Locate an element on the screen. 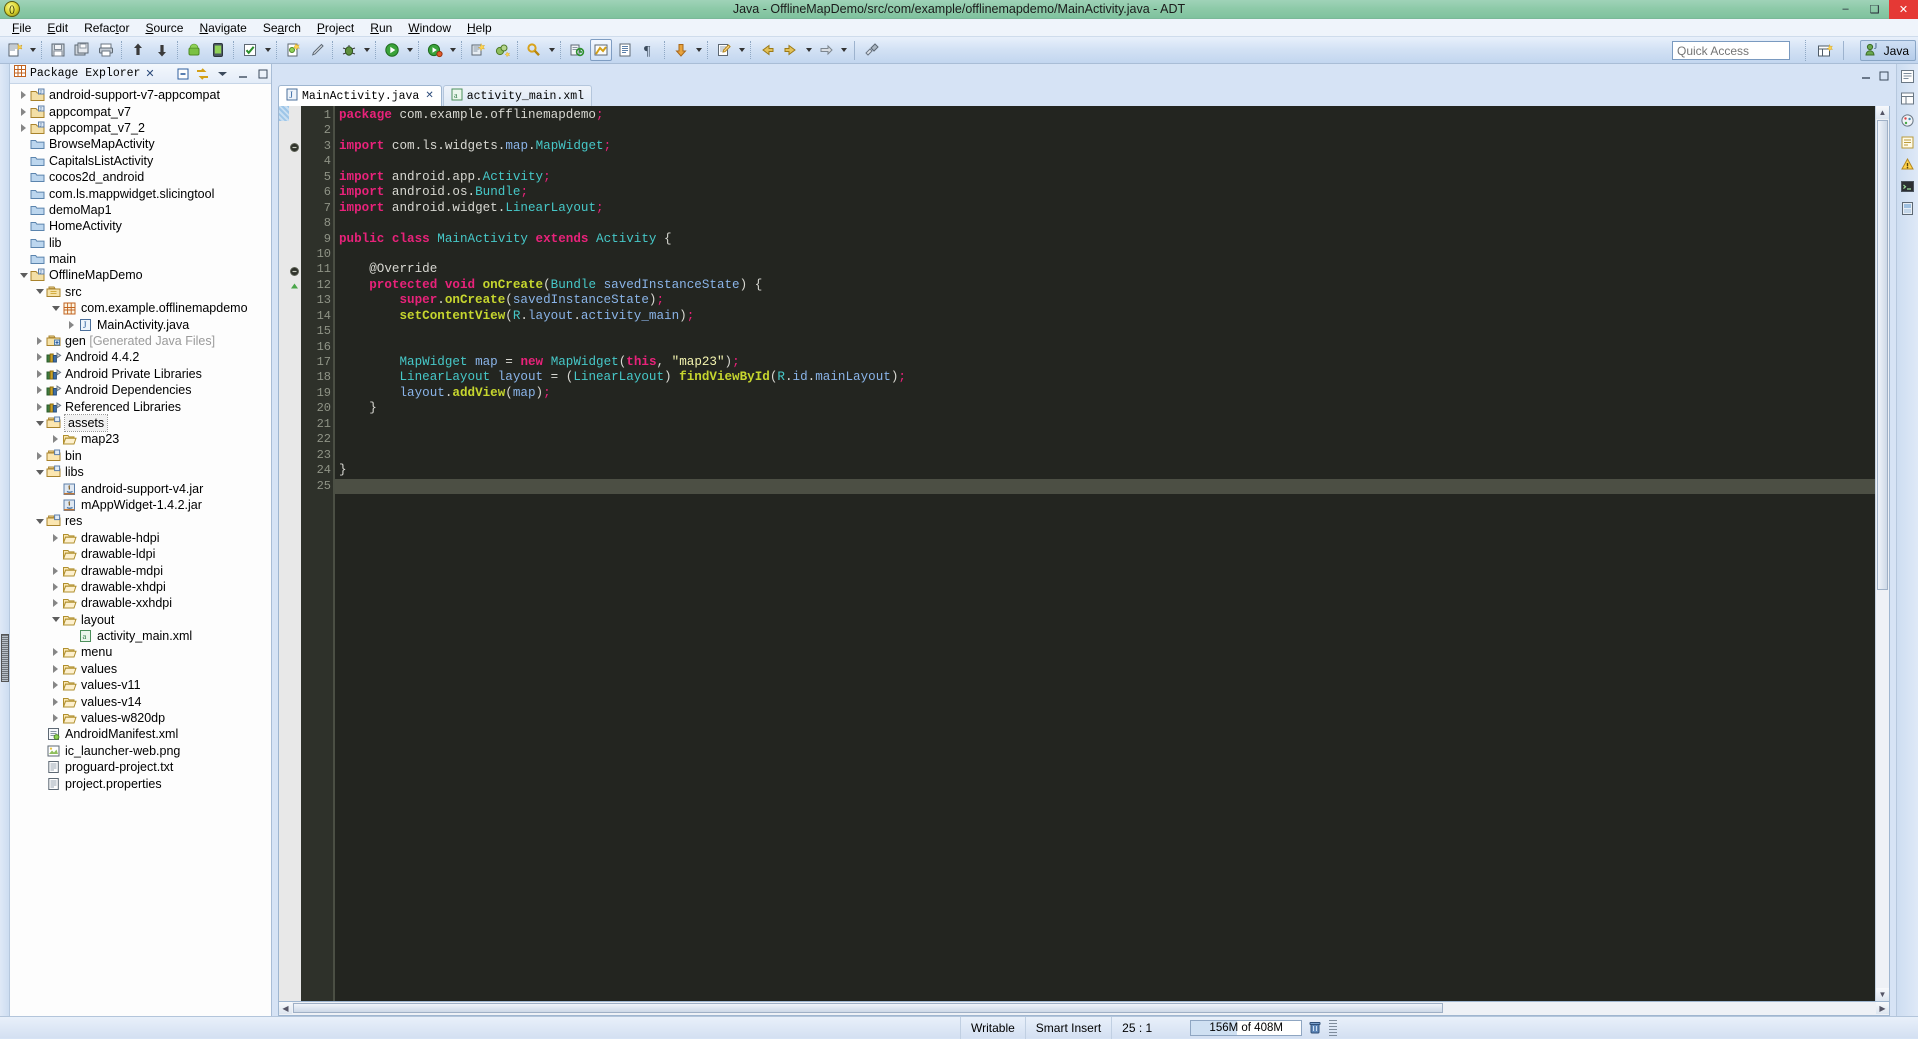 Image resolution: width=1918 pixels, height=1039 pixels. tree-item: values-w820dp is located at coordinates (140, 718).